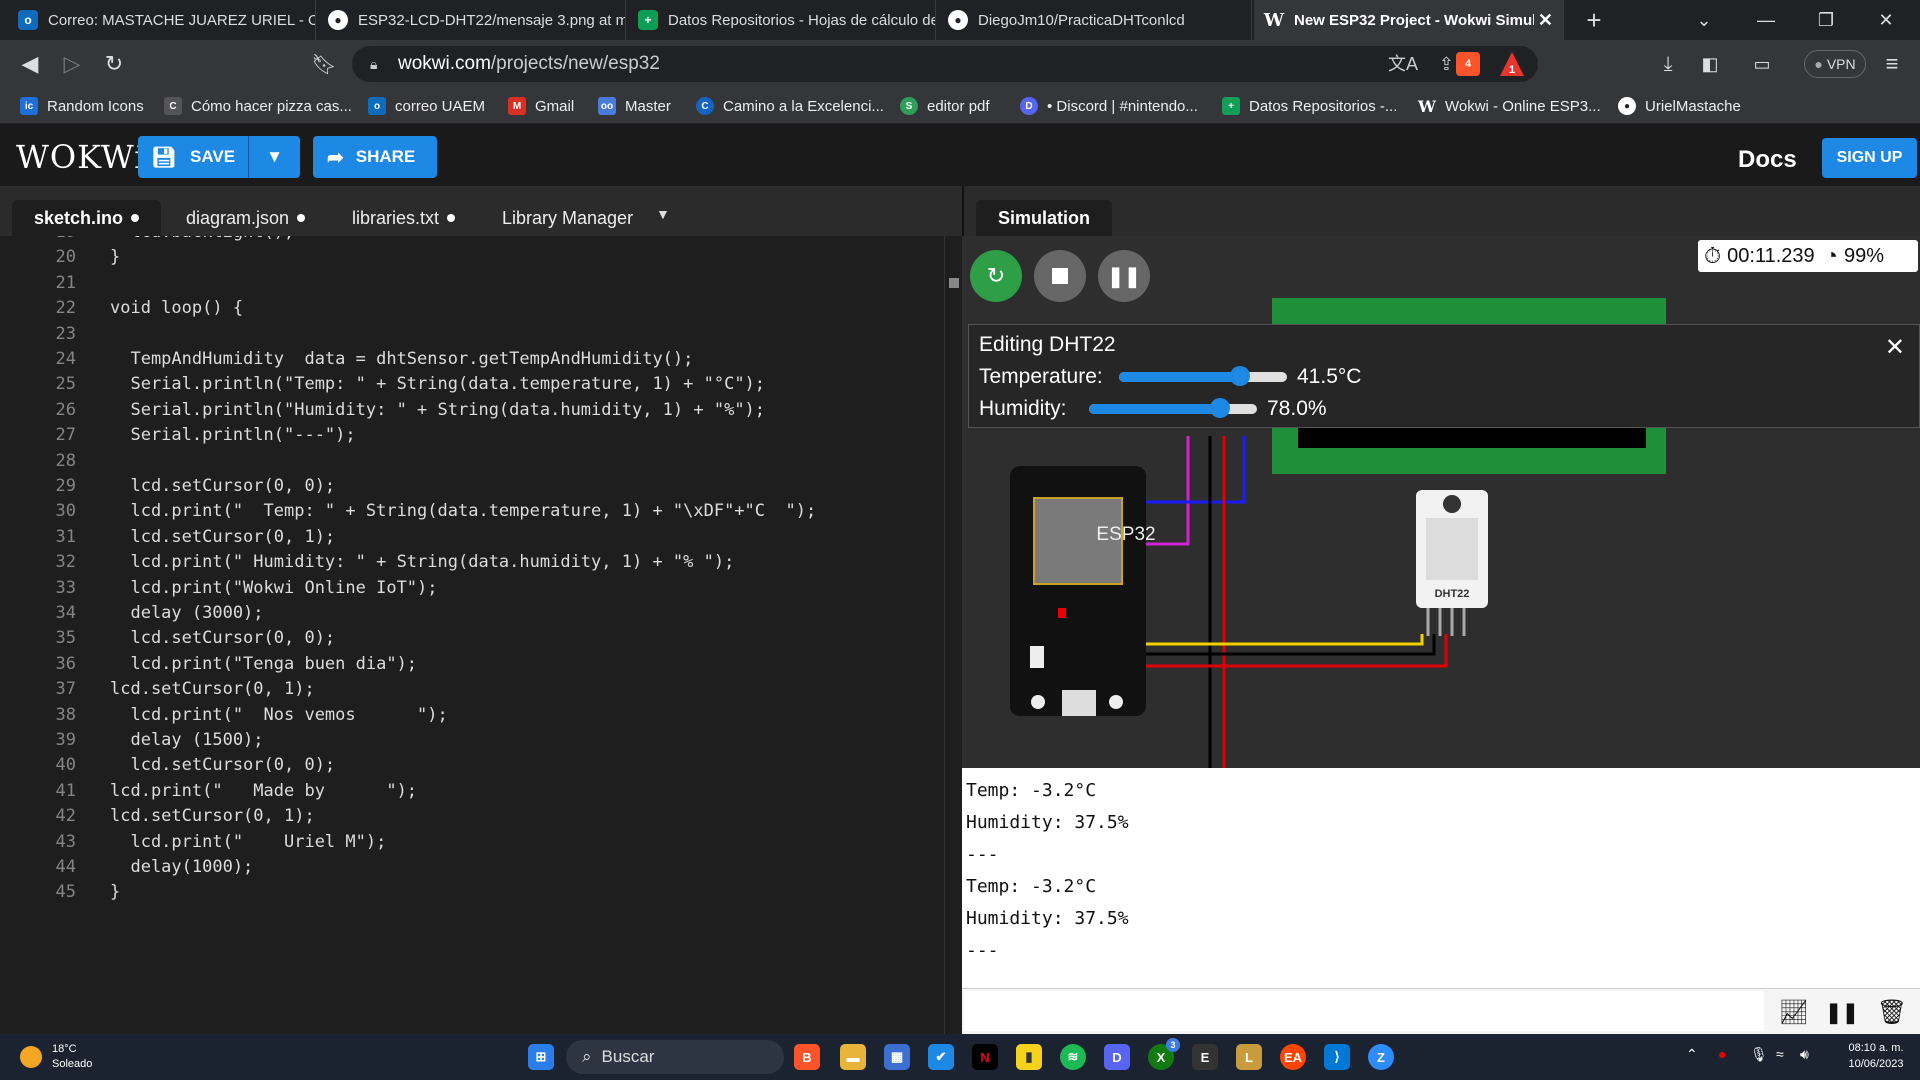  Describe the element at coordinates (853, 1057) in the screenshot. I see `file-explorer-icon: ▬` at that location.